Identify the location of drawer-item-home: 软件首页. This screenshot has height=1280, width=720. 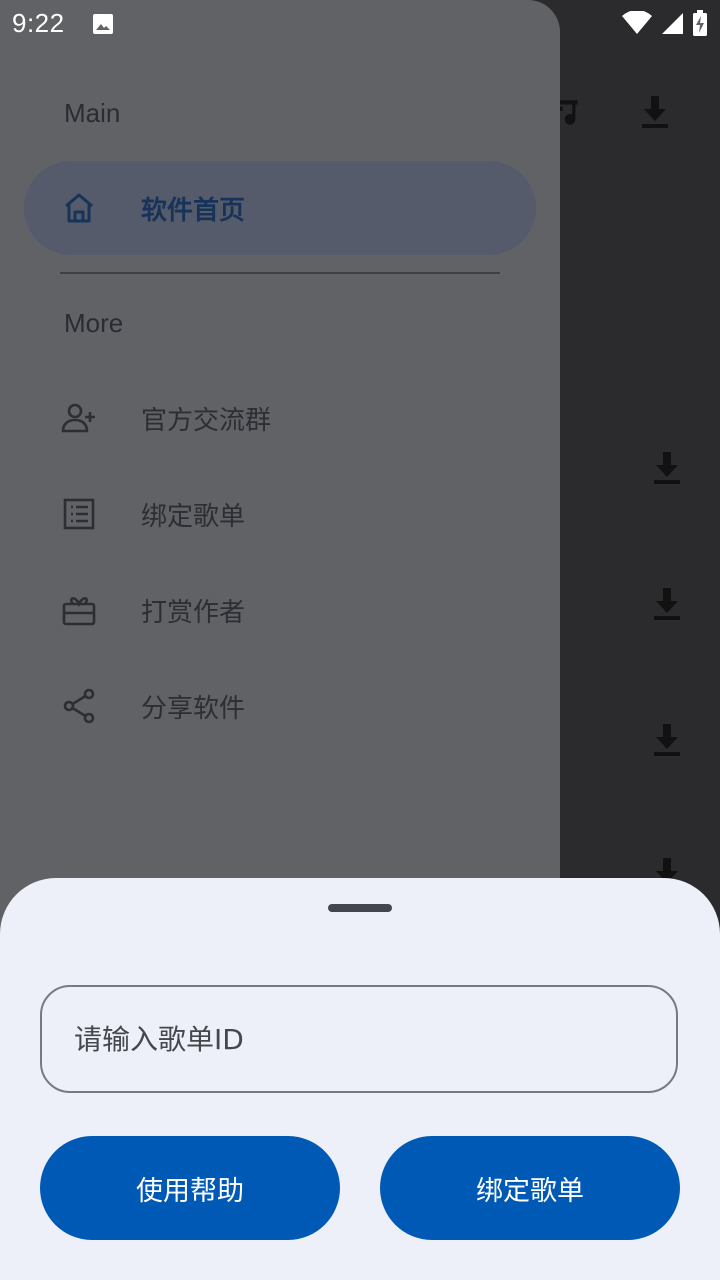
(280, 208).